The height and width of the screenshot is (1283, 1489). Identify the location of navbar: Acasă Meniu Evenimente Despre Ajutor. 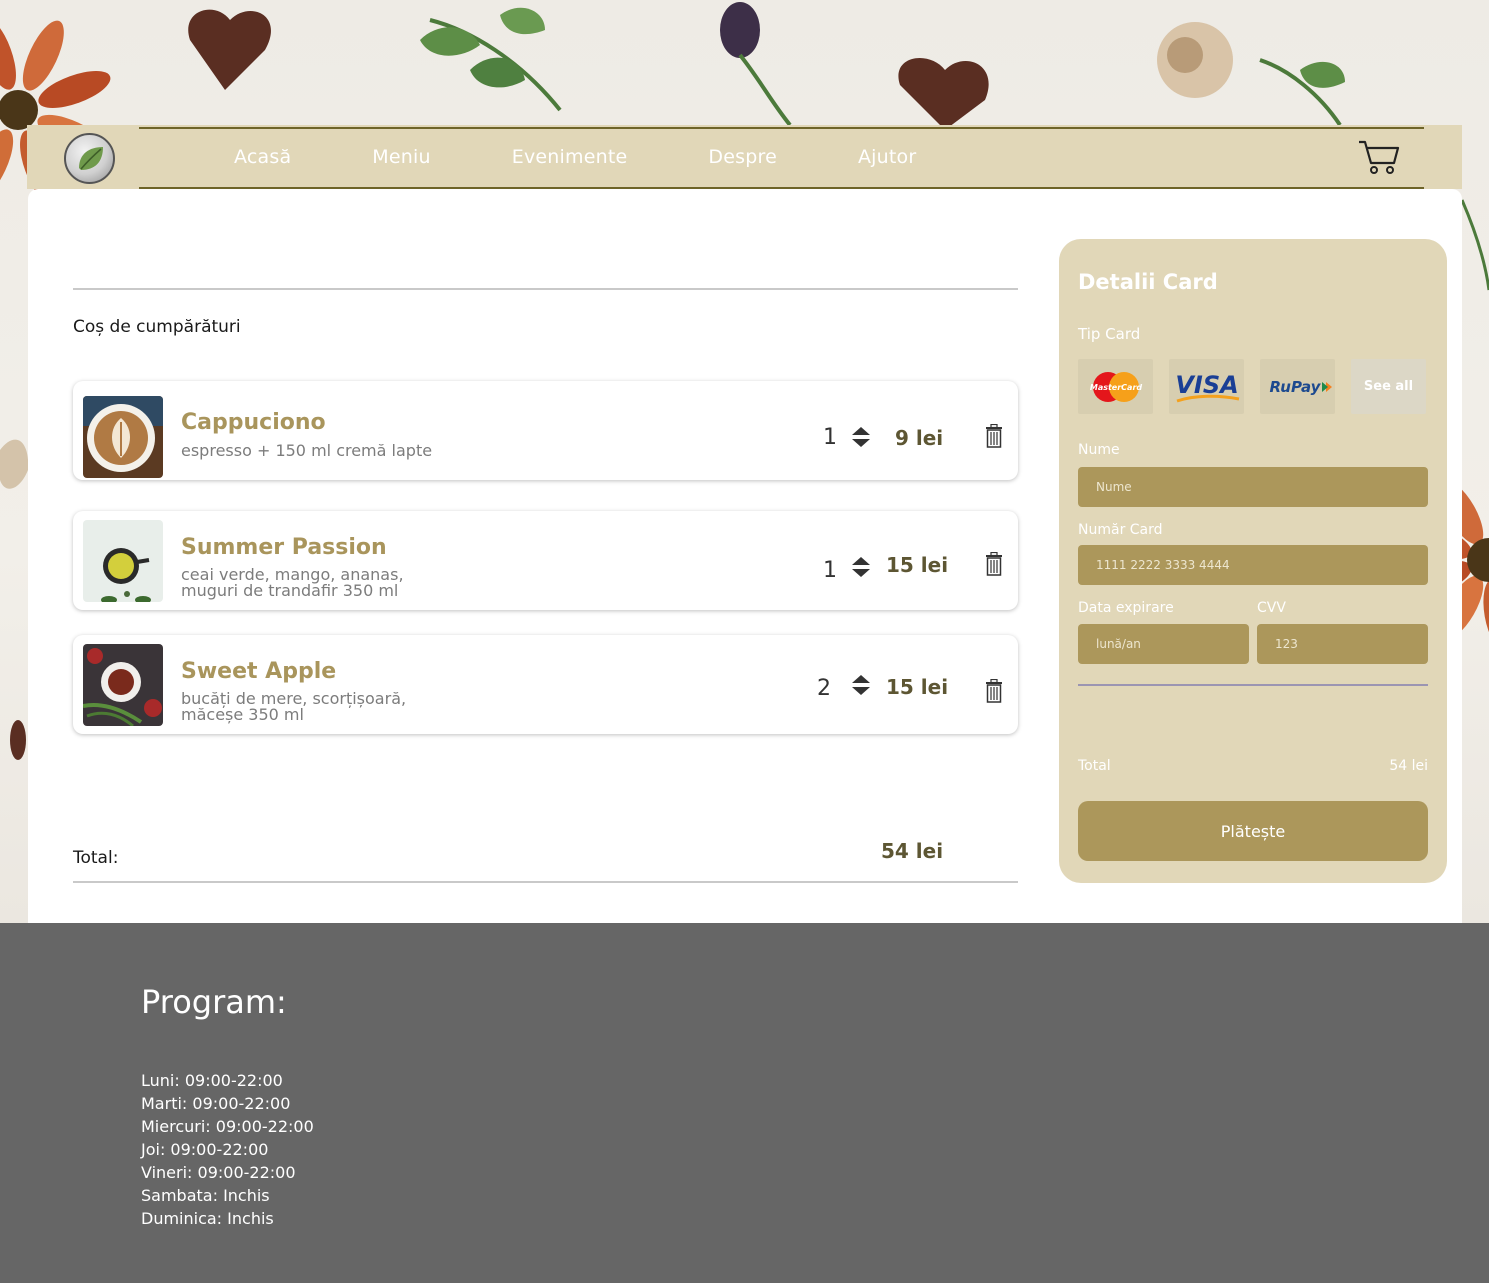
(744, 157).